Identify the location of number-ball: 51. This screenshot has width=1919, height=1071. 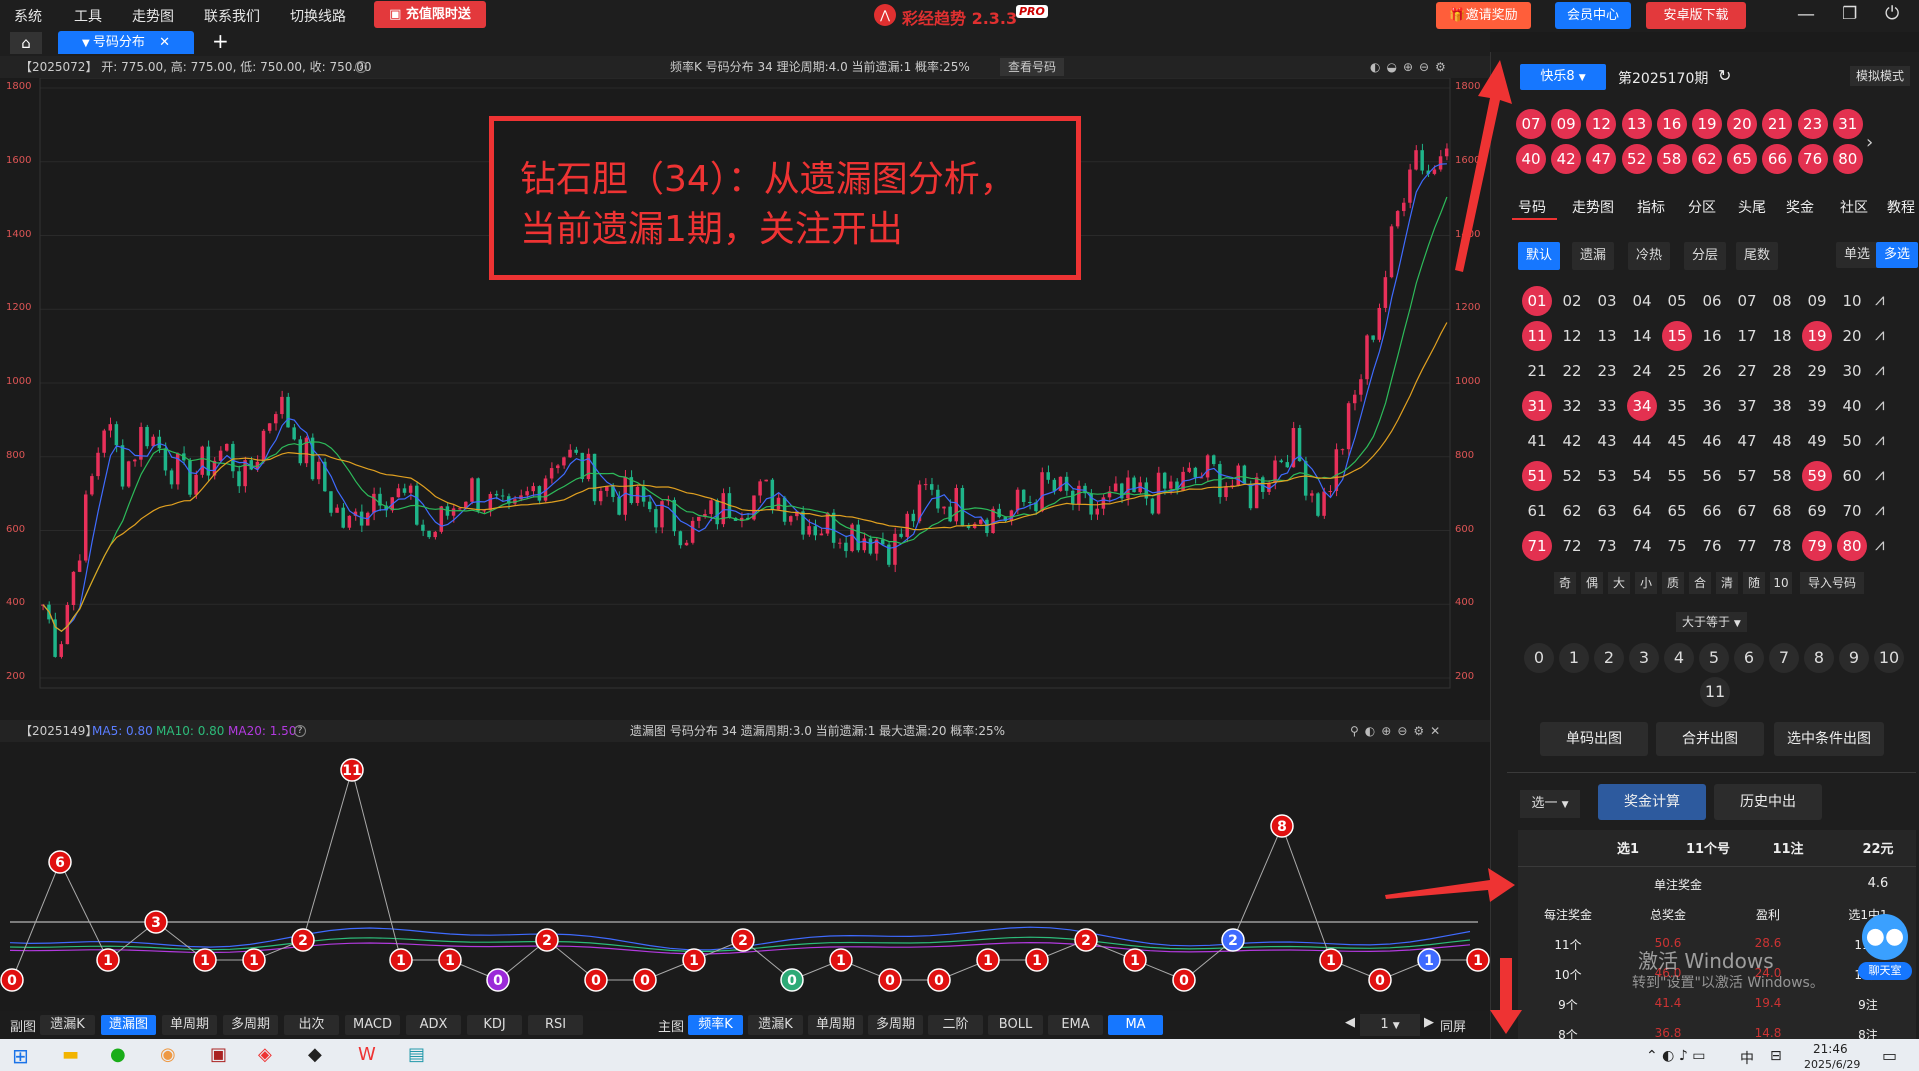
(1537, 476).